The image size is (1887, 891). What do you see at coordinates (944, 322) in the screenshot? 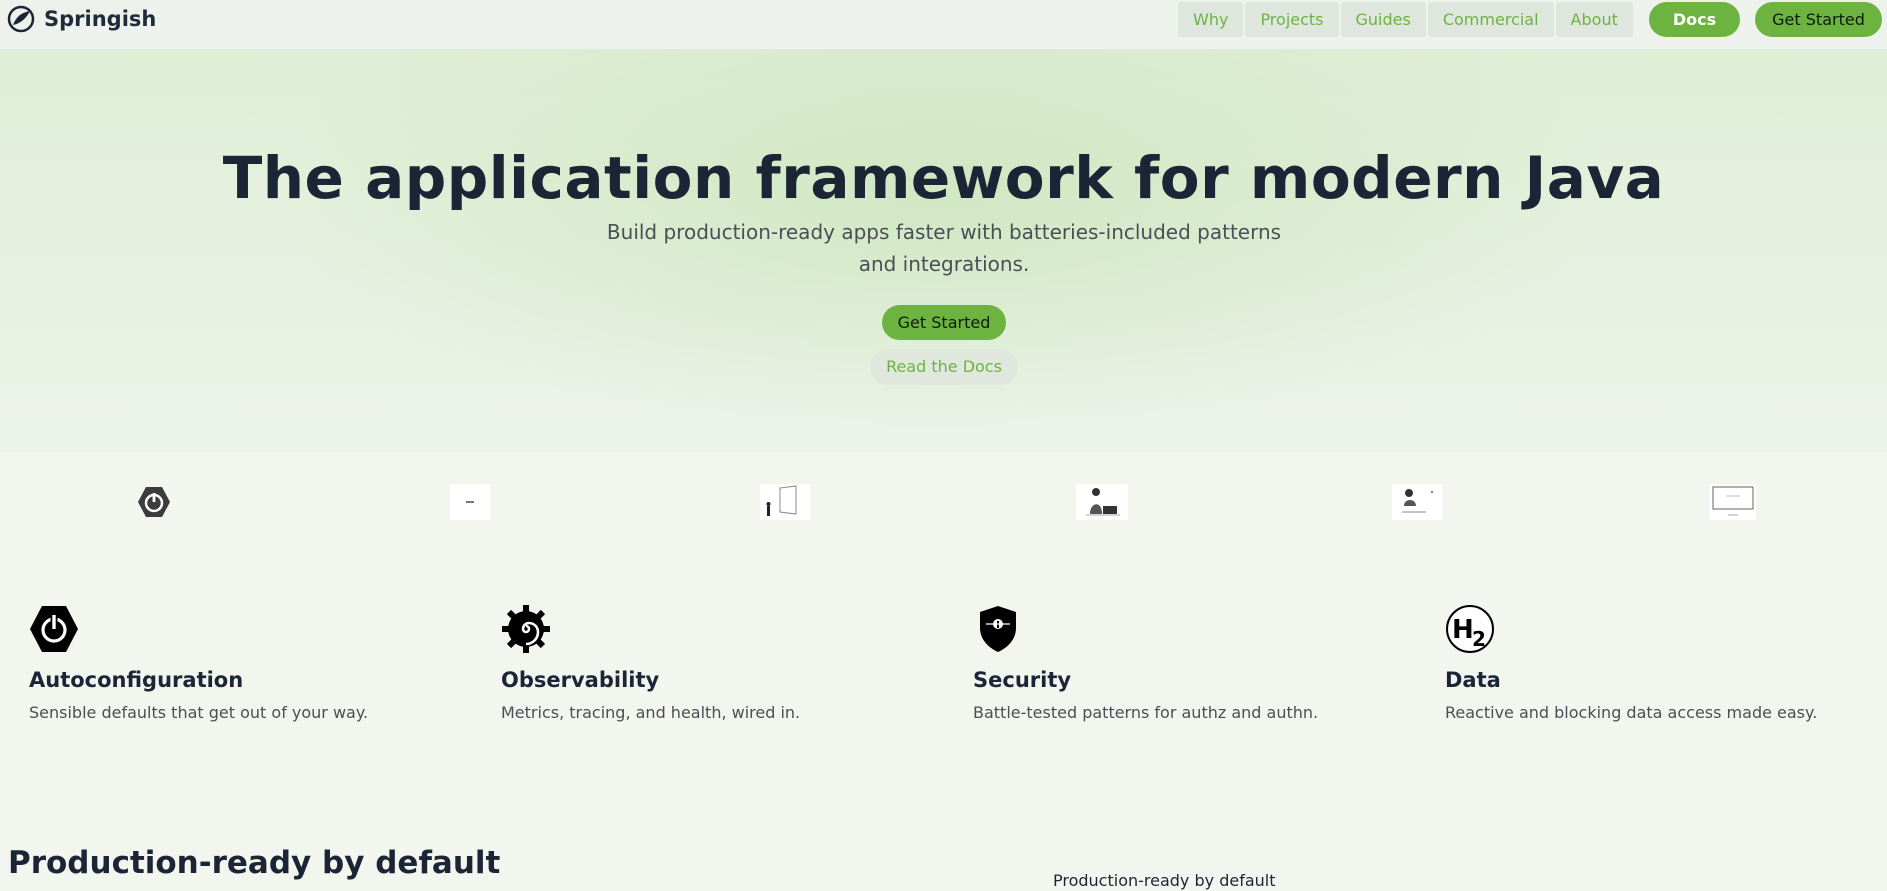
I see `hero-get-started-button: Get Started` at bounding box center [944, 322].